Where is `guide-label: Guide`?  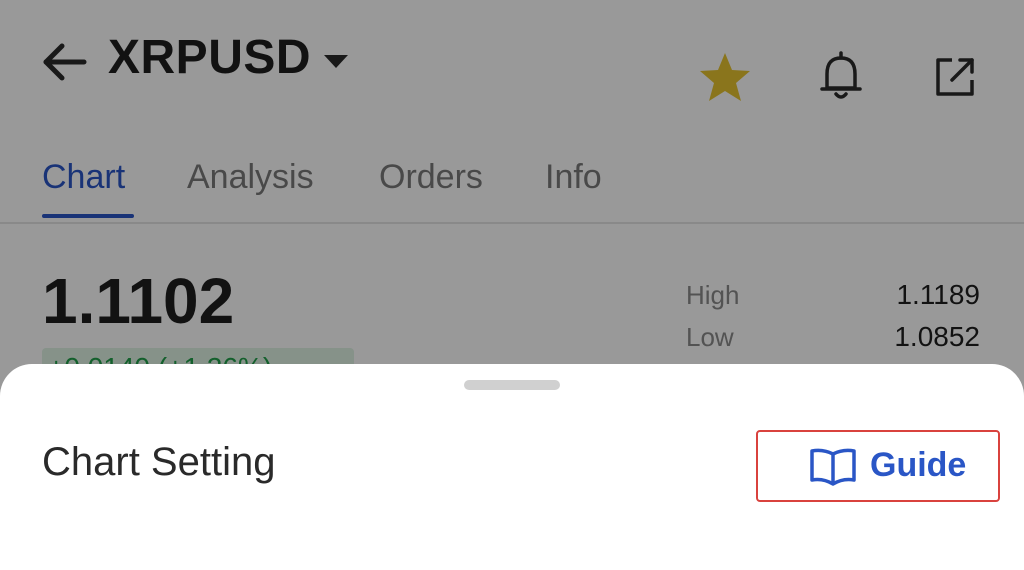
guide-label: Guide is located at coordinates (918, 465).